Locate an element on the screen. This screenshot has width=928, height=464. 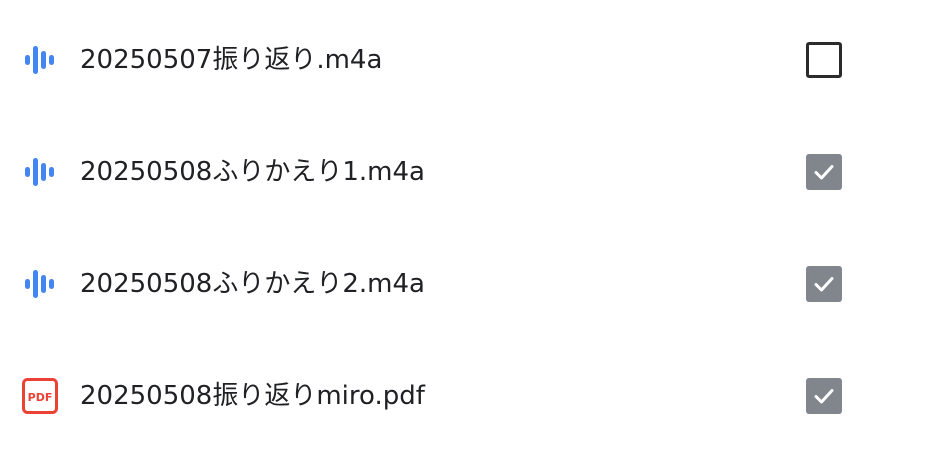
file-name: 20250508ふりかえり1.m4a is located at coordinates (252, 172).